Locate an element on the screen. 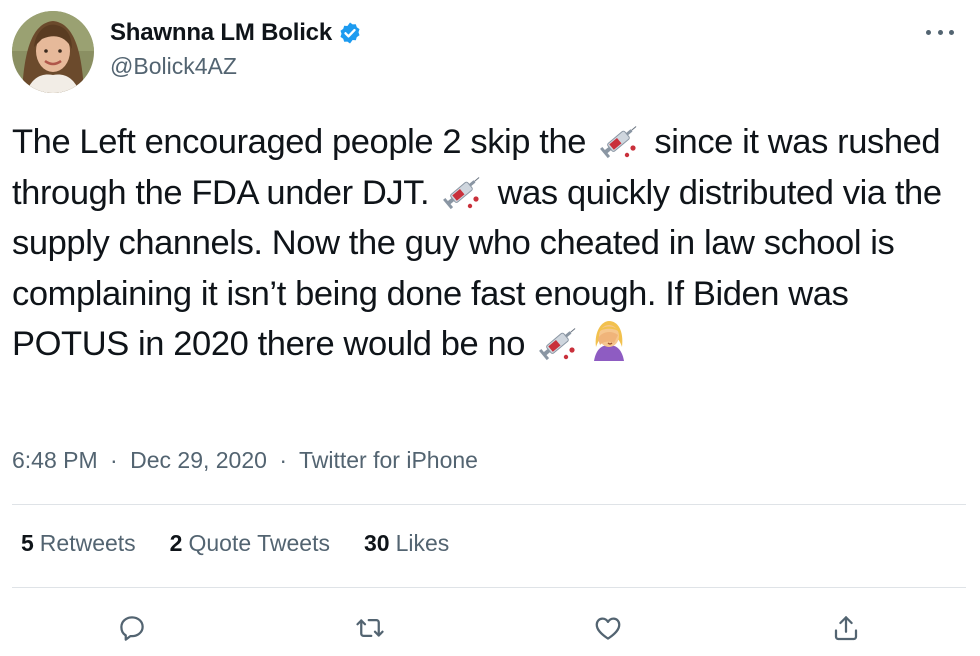 This screenshot has height=656, width=980. quote-tweets-stat: 2 Quote Tweets is located at coordinates (250, 543).